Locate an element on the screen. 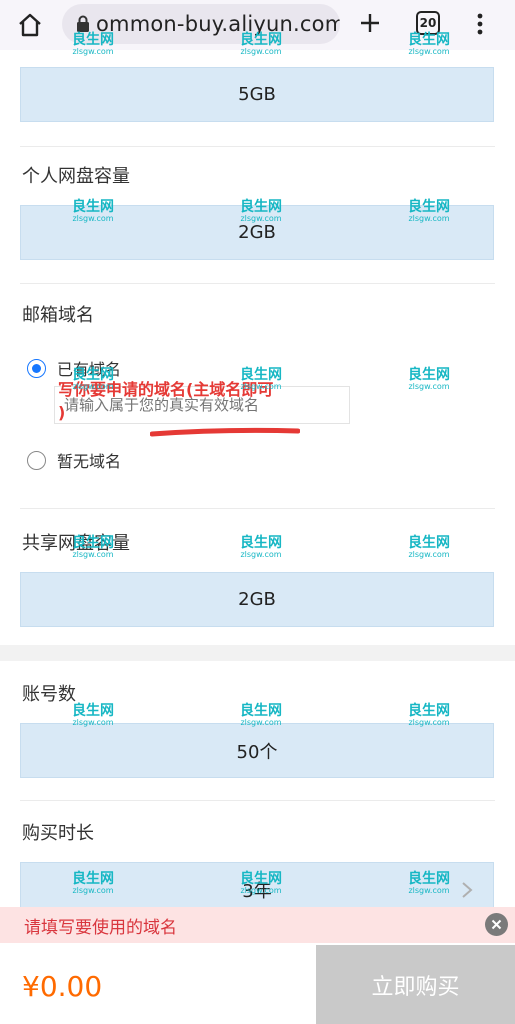 Image resolution: width=515 pixels, height=1024 pixels. annotation-text-cont: ) is located at coordinates (62, 412).